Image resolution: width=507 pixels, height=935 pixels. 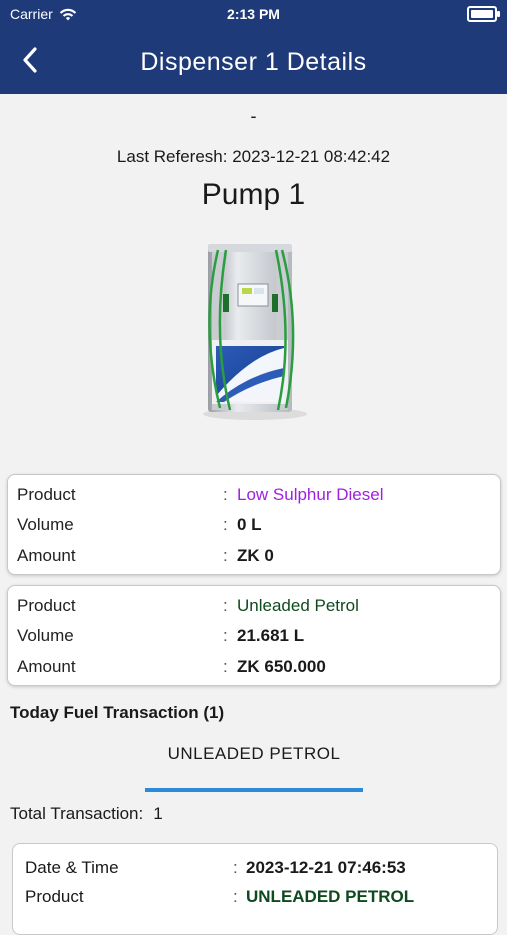 I want to click on total-transactions-label: Total Transaction:, so click(x=77, y=813).